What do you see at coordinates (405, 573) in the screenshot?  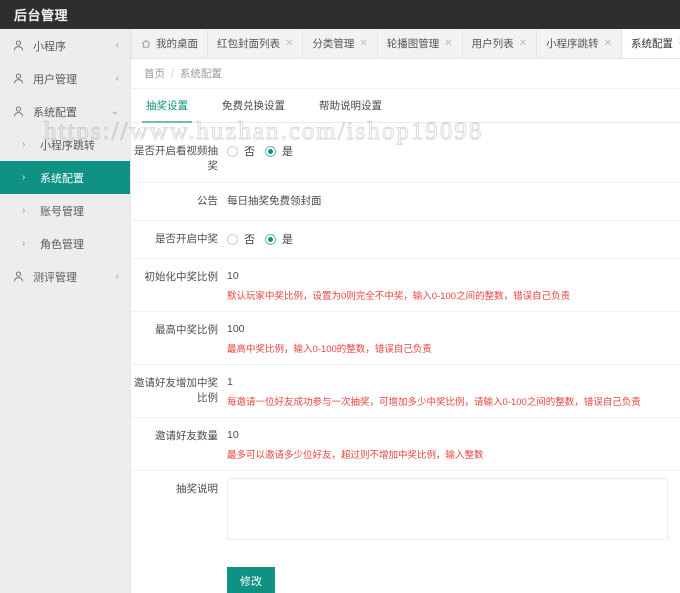 I see `form-actions: 修改` at bounding box center [405, 573].